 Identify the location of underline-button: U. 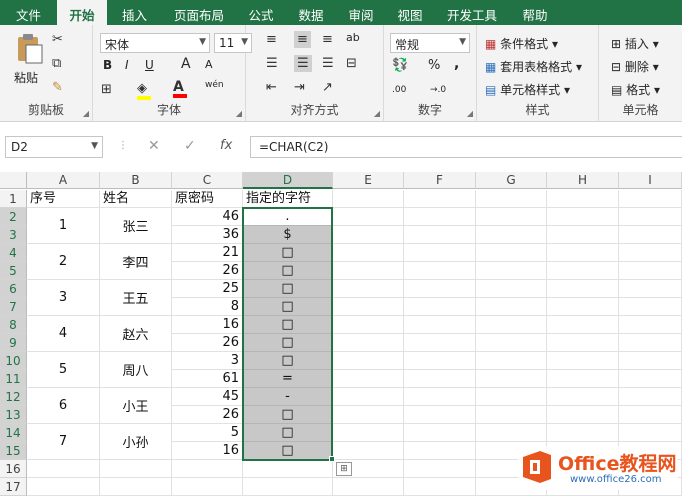
(149, 65).